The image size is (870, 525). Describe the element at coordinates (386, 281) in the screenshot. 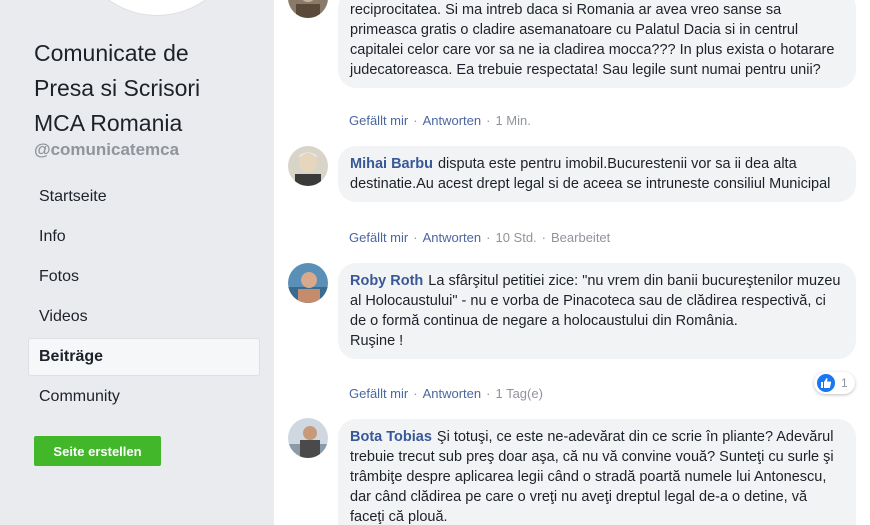

I see `comment-author: Roby Roth` at that location.